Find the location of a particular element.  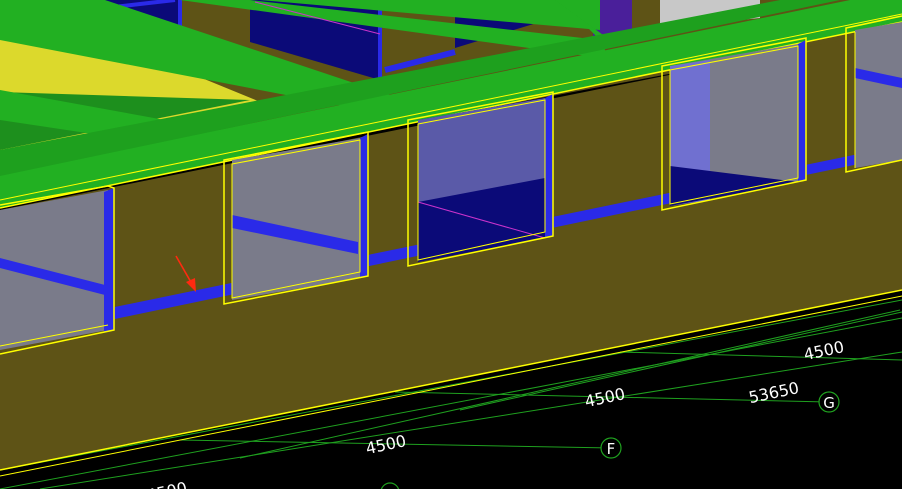

axis-label-g: G is located at coordinates (829, 403).